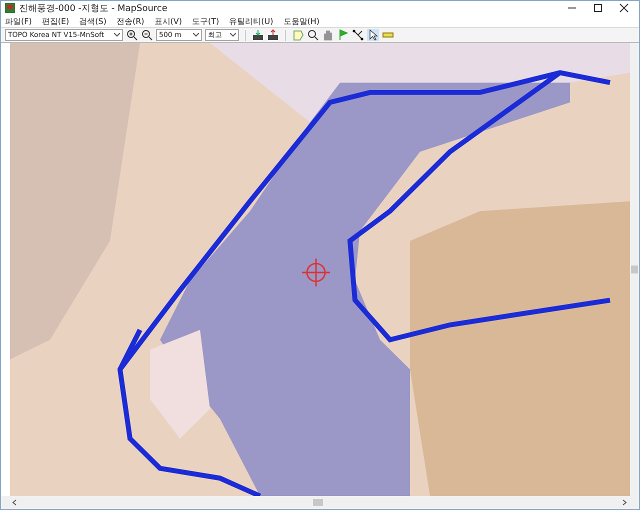  I want to click on zoom-in-icon, so click(132, 35).